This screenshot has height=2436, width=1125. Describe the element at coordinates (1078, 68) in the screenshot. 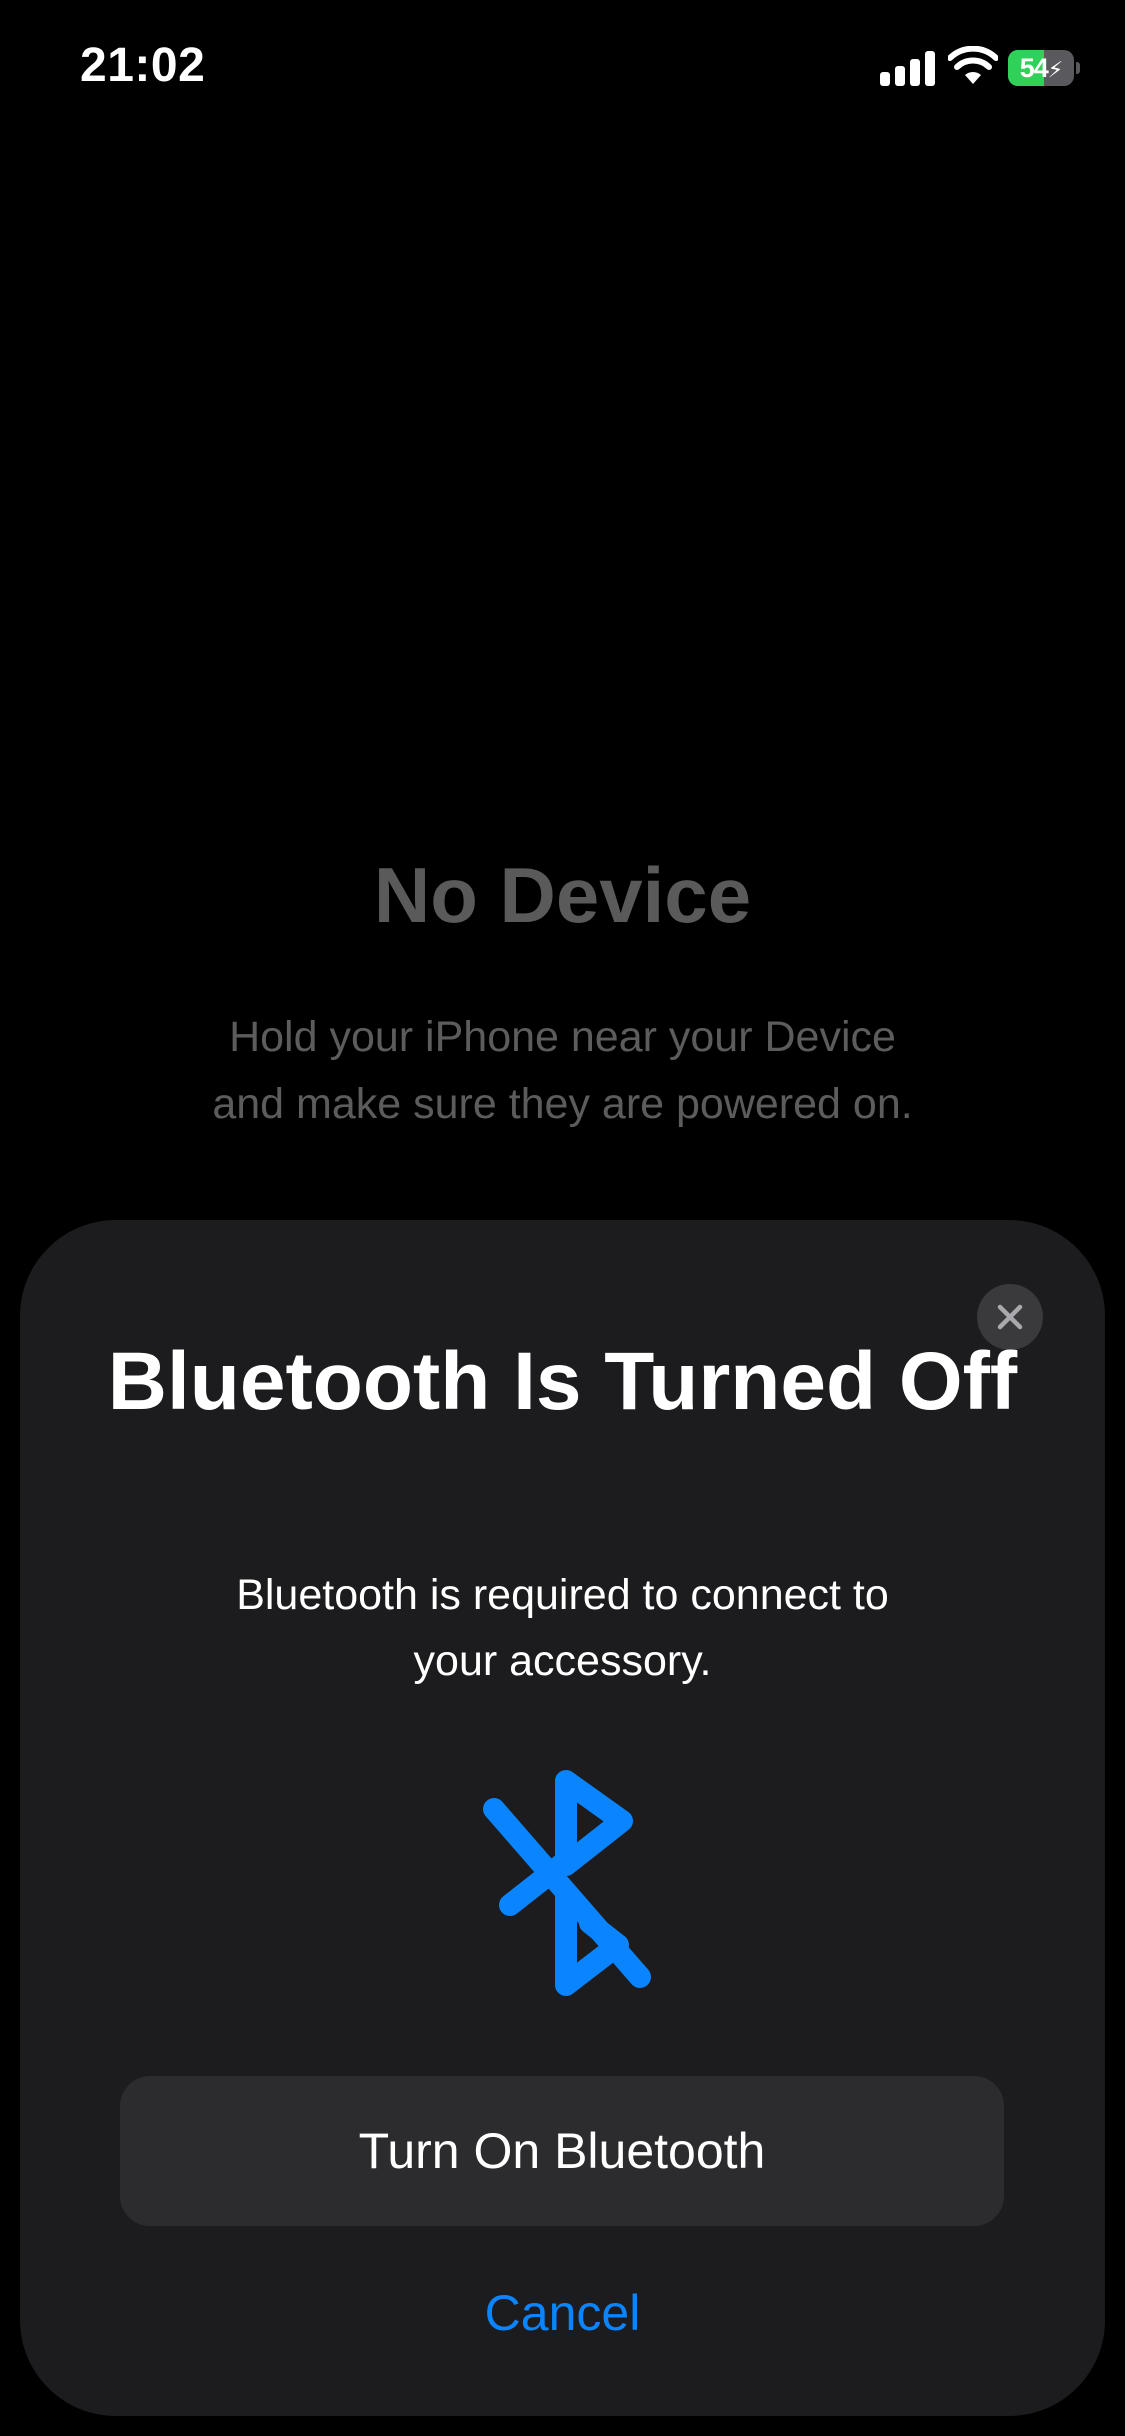

I see `battery-cap` at that location.